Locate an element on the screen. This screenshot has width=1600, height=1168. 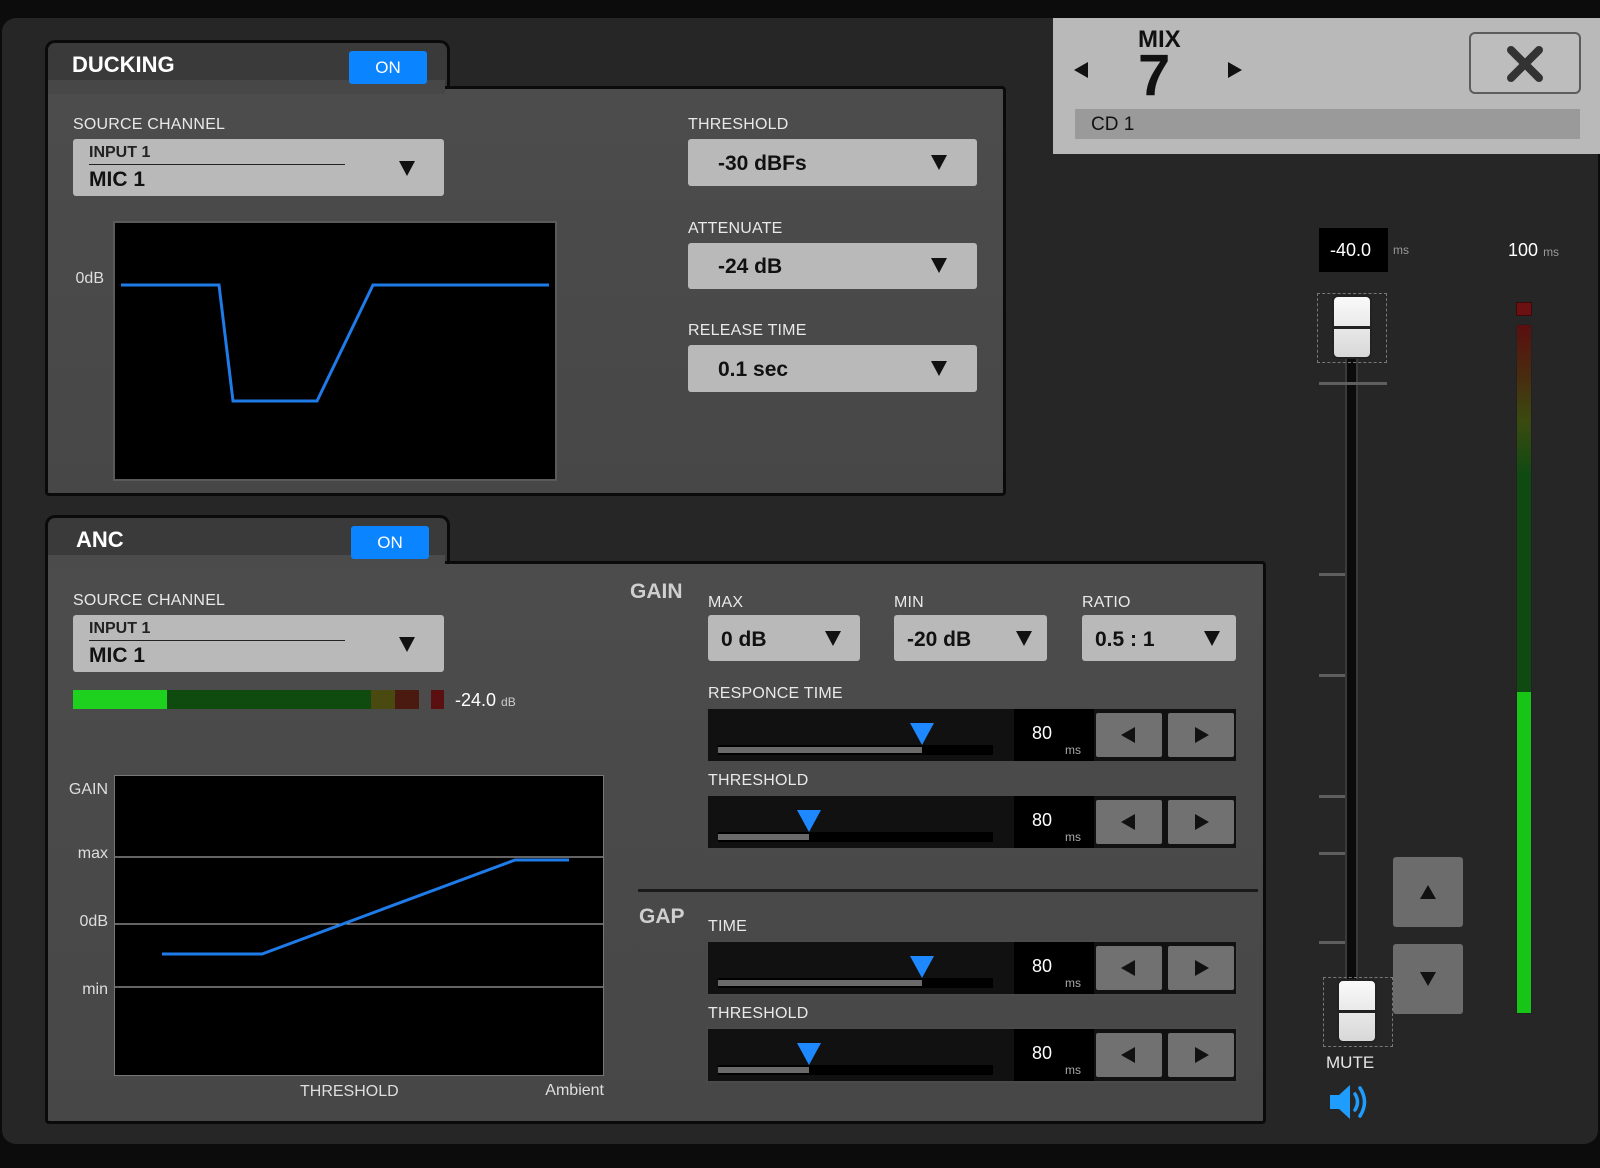
ducking-release-select: 0.1 sec is located at coordinates (832, 368).